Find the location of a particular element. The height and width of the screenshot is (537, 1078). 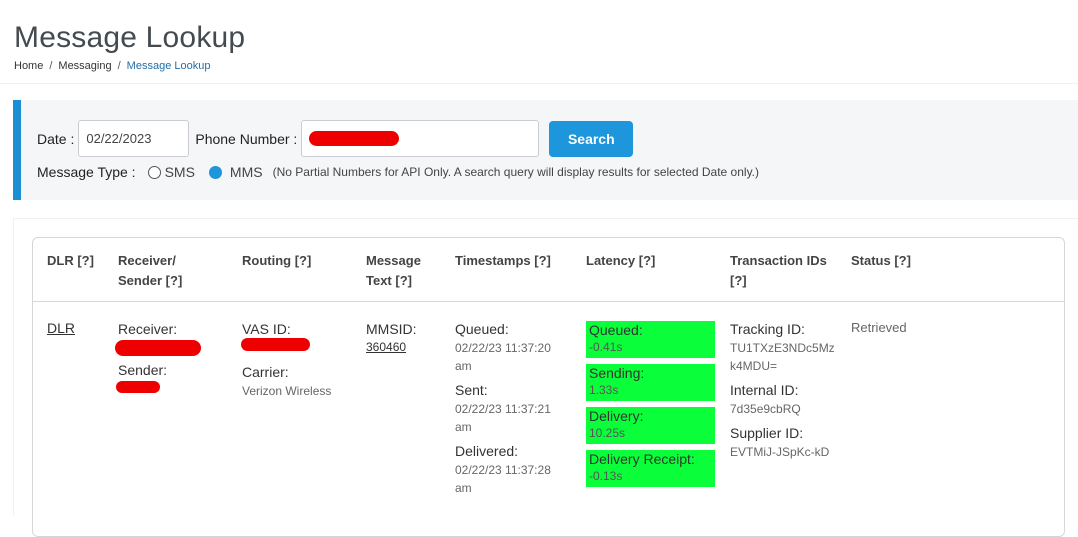

column-header-status: Status [?] is located at coordinates (881, 261).